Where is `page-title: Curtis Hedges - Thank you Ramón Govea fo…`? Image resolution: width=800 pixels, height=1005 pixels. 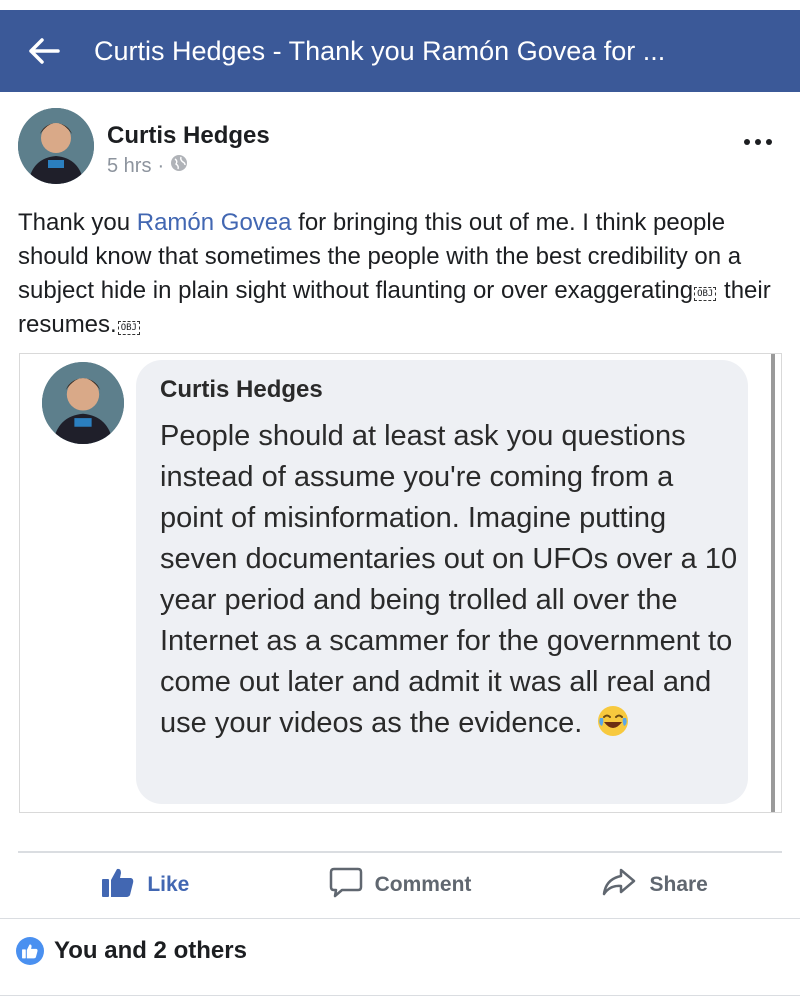 page-title: Curtis Hedges - Thank you Ramón Govea fo… is located at coordinates (380, 50).